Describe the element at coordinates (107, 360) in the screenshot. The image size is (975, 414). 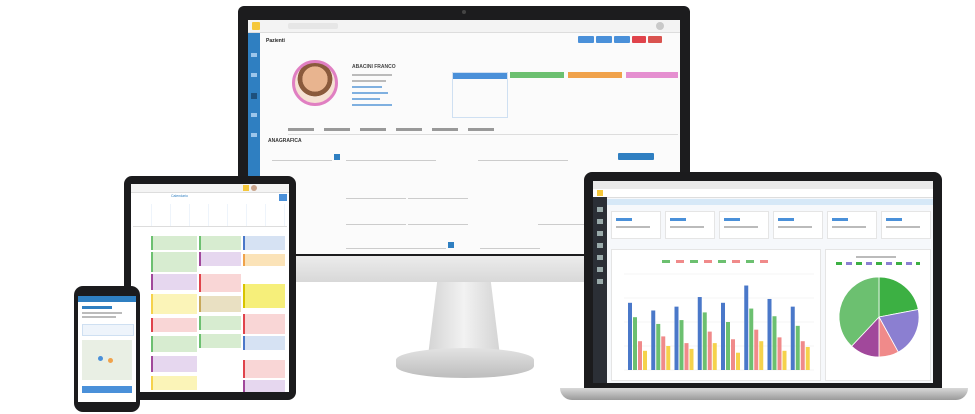
I see `phone-map` at that location.